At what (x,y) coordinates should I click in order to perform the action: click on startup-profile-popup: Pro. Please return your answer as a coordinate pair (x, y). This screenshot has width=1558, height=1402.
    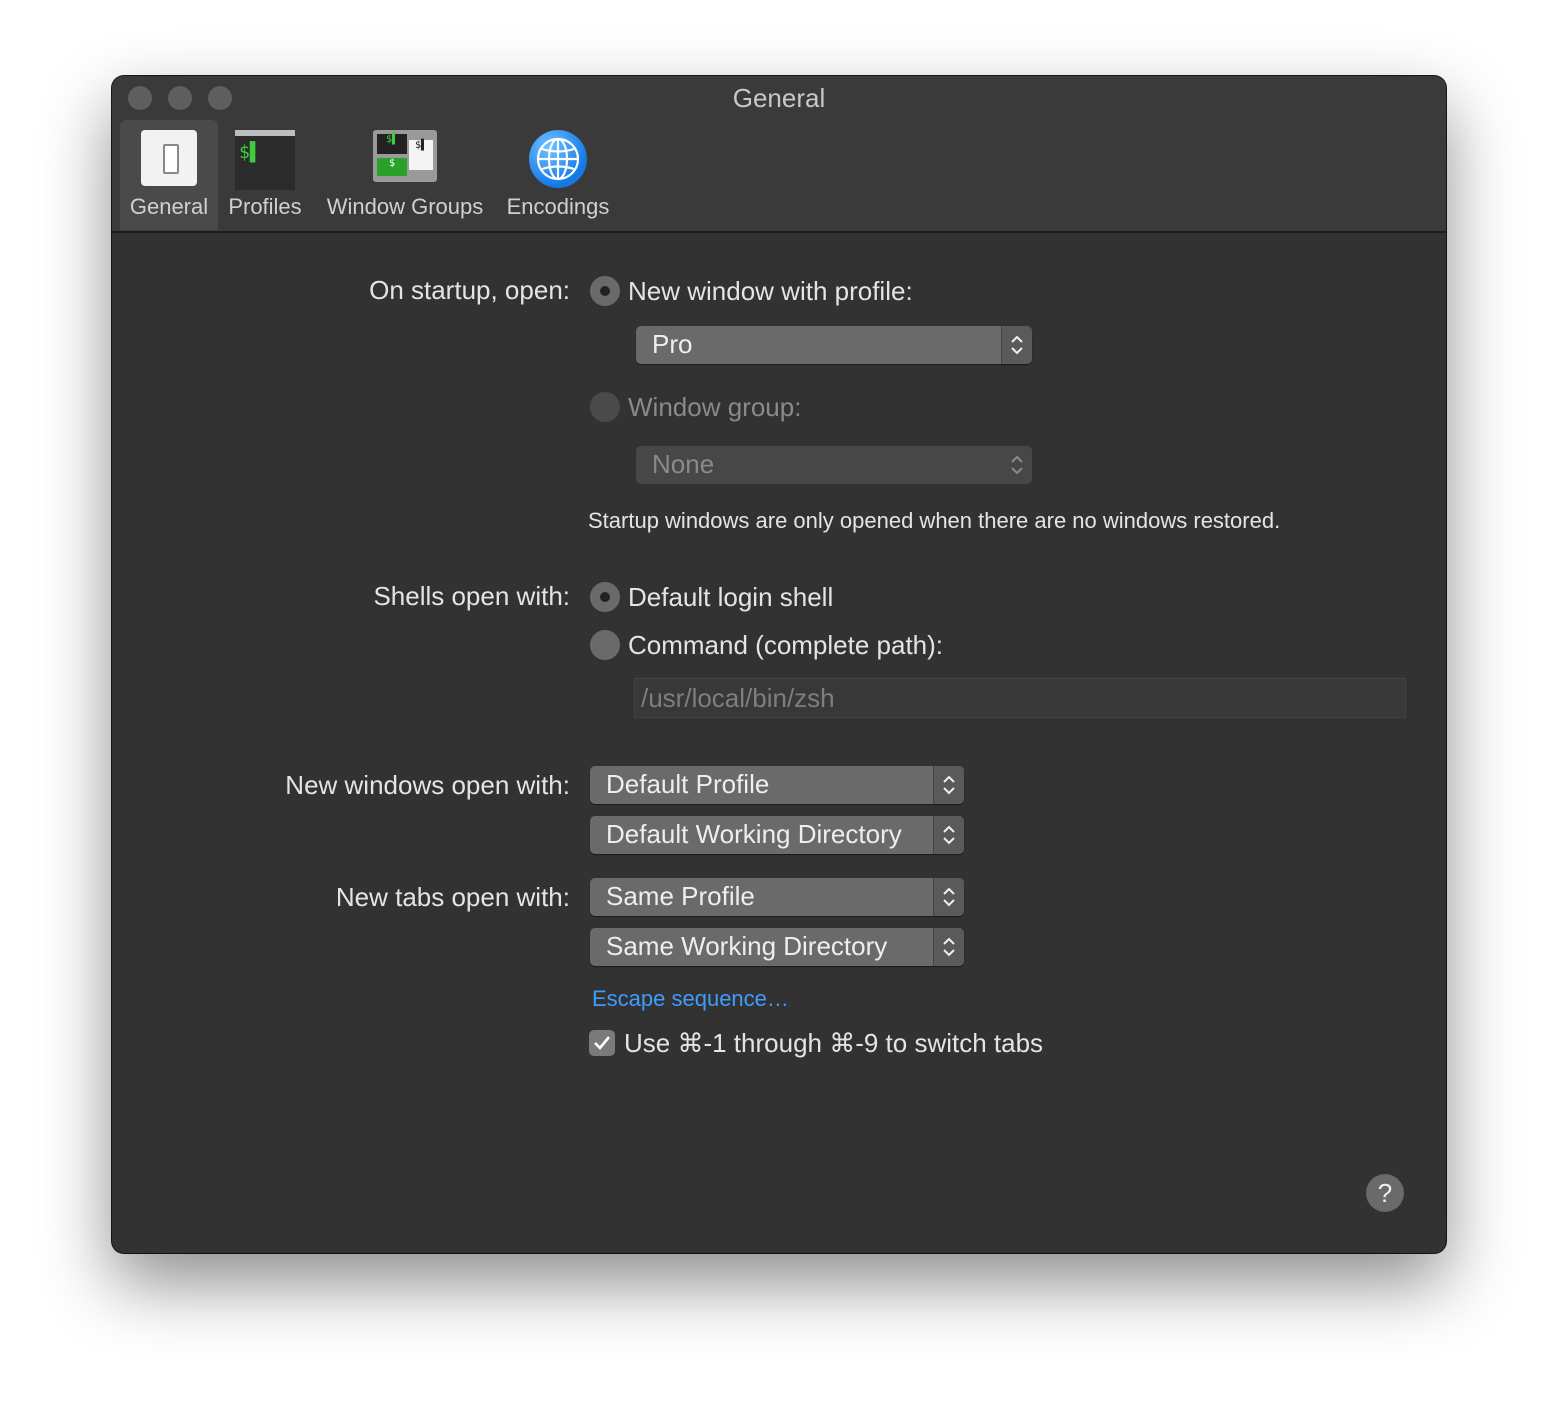
    Looking at the image, I should click on (834, 345).